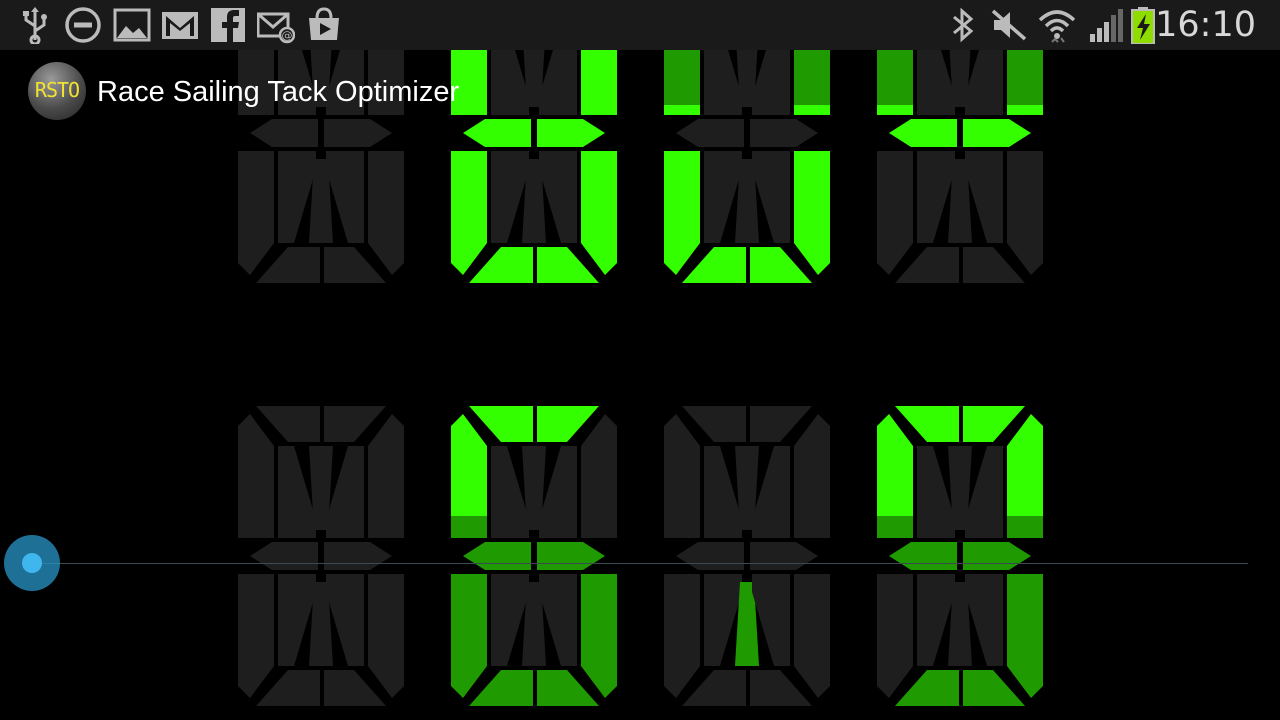  I want to click on scrubber-track, so click(640, 563).